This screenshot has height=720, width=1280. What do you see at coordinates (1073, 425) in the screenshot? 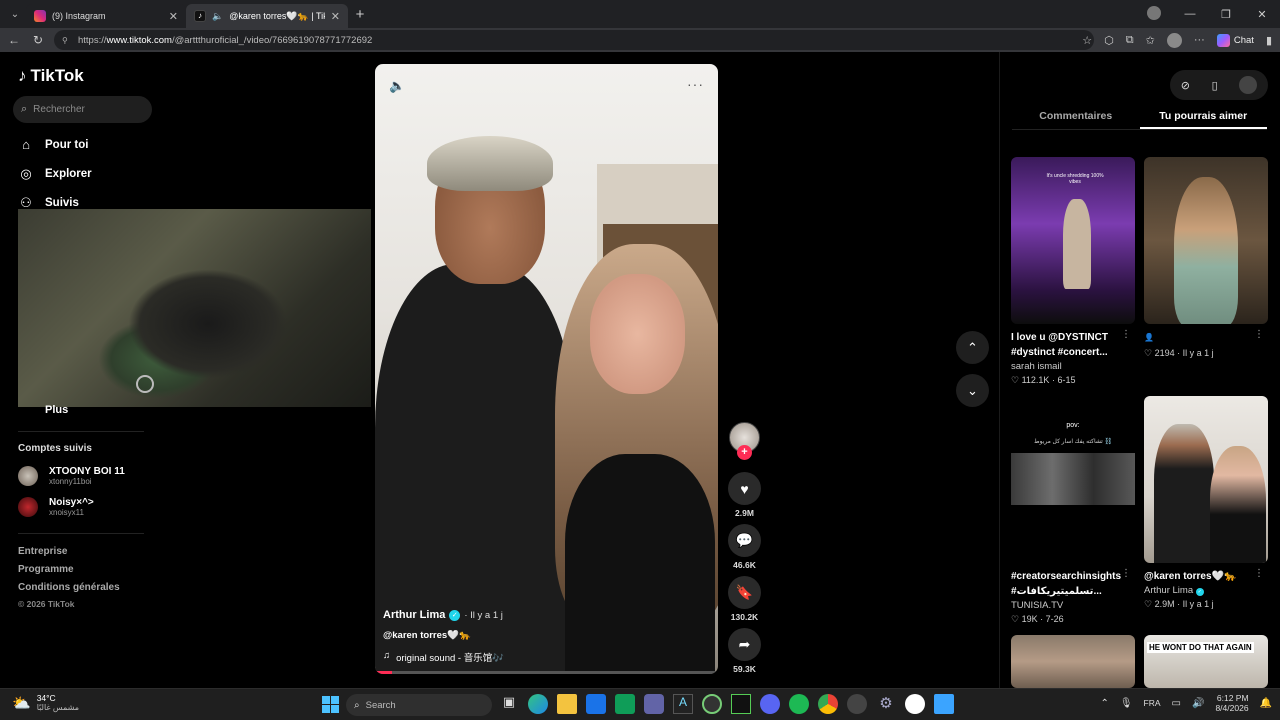
I see `thumbnail-caption: pov:` at bounding box center [1073, 425].